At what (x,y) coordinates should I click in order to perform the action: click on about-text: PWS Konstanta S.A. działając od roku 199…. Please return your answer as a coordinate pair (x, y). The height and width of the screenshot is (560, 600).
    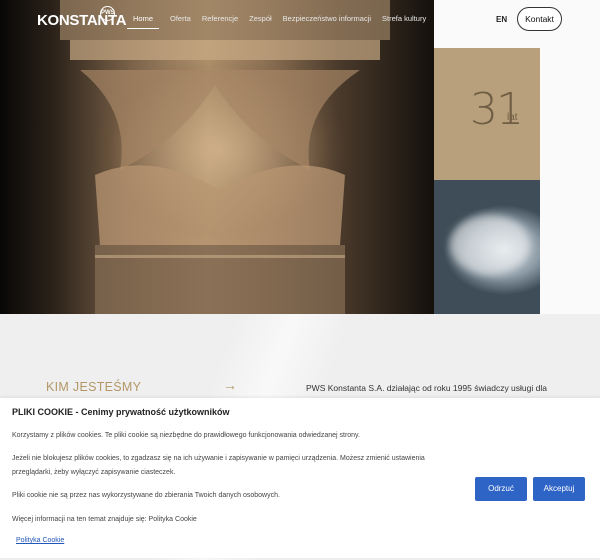
    Looking at the image, I should click on (426, 388).